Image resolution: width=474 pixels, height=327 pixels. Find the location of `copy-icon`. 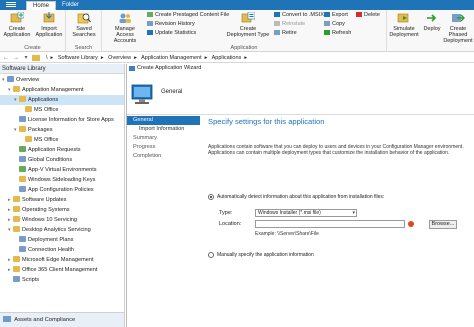

copy-icon is located at coordinates (327, 23).